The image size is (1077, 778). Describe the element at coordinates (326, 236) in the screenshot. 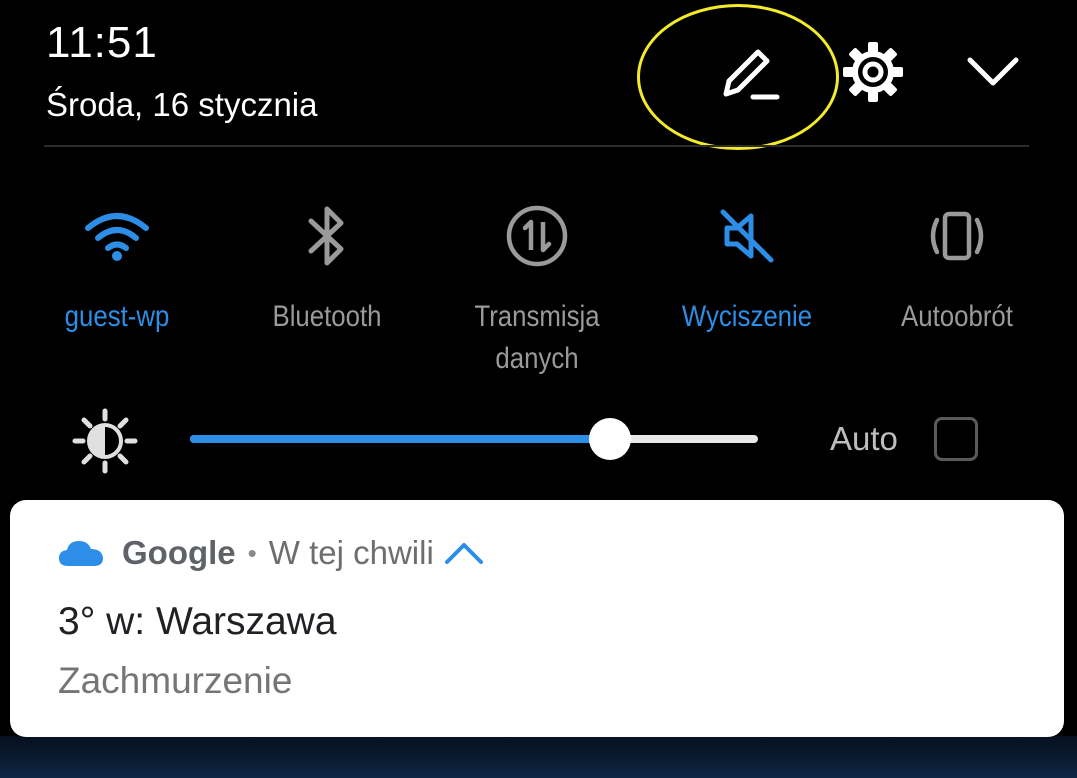

I see `bluetooth-icon` at that location.